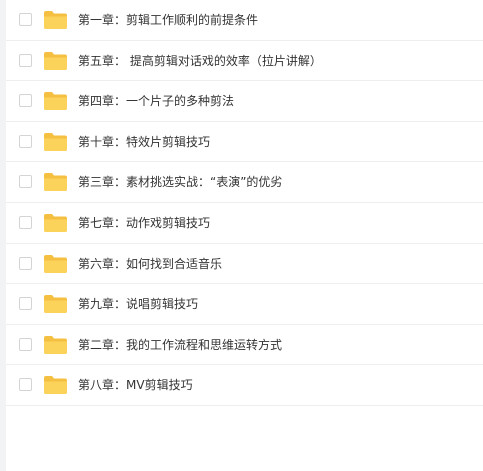 The image size is (483, 471). Describe the element at coordinates (156, 101) in the screenshot. I see `file-name: 第四章：一个片子的多种剪法` at that location.